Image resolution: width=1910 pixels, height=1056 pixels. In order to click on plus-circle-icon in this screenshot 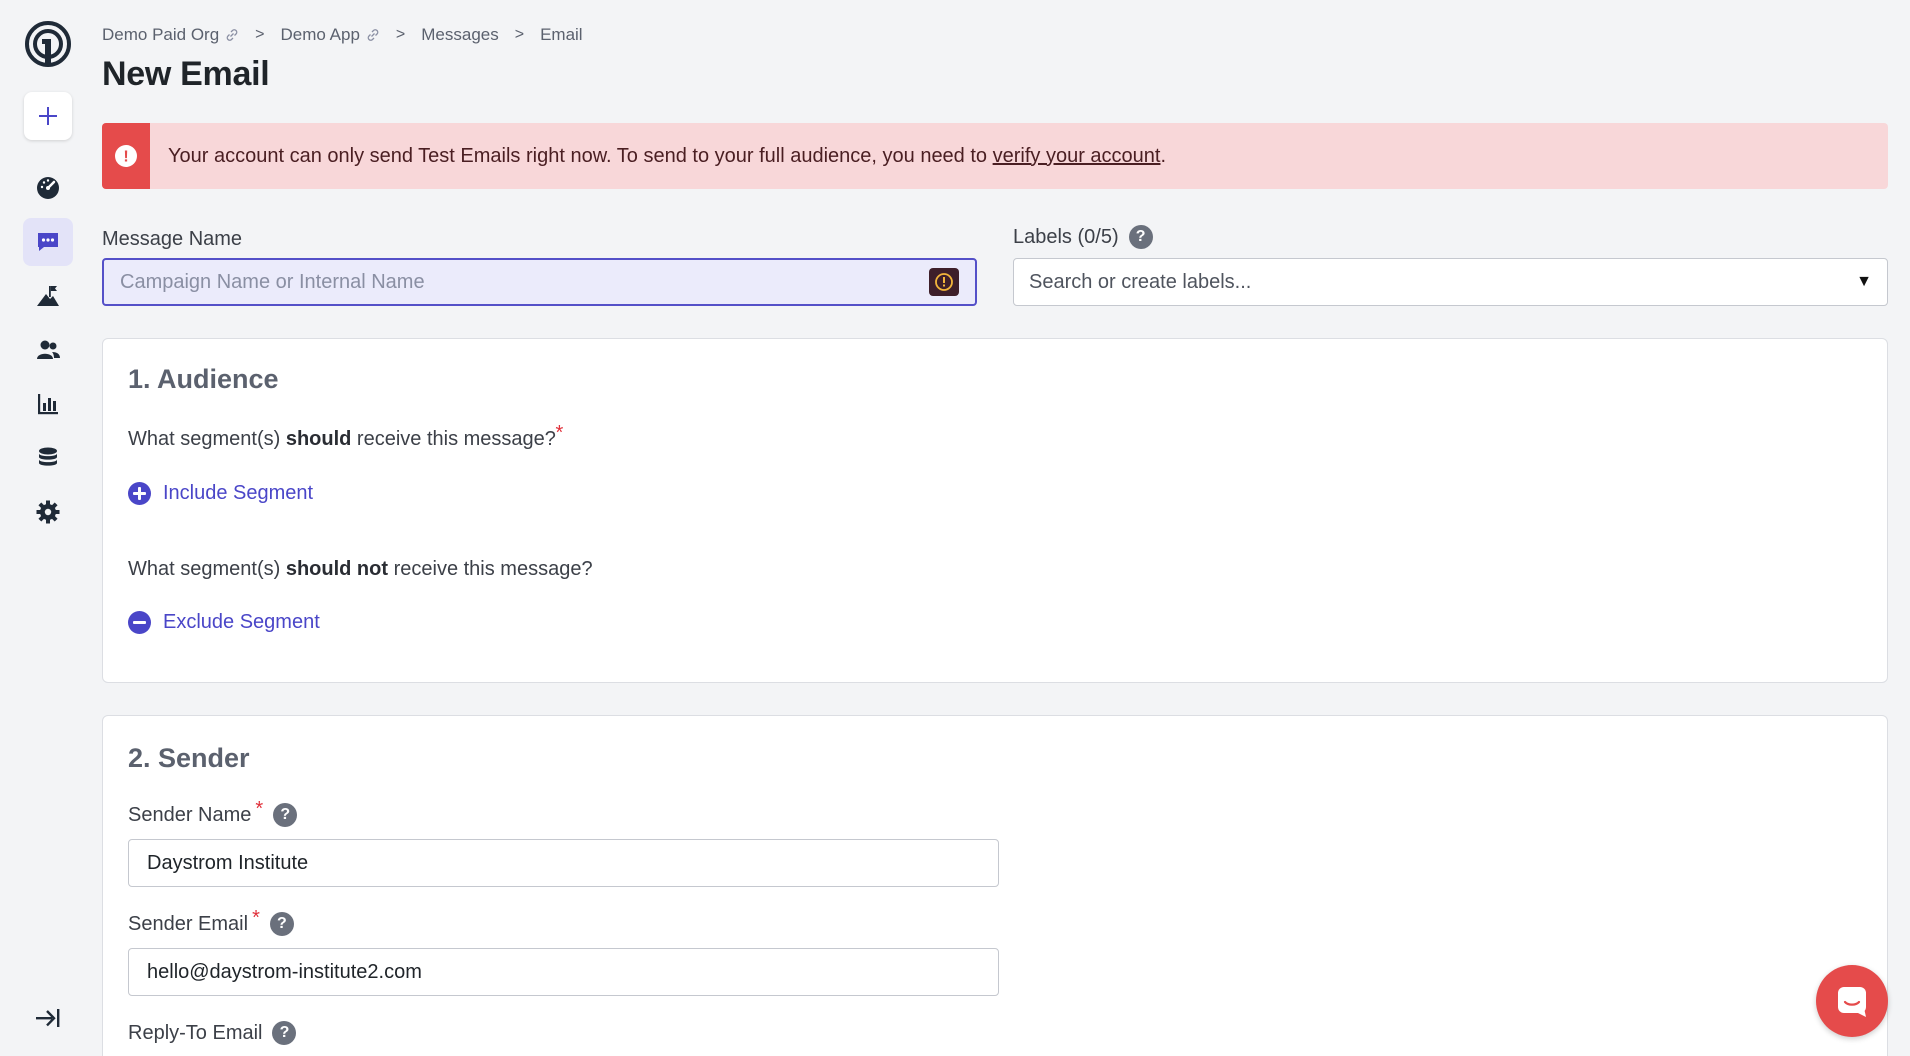, I will do `click(139, 493)`.